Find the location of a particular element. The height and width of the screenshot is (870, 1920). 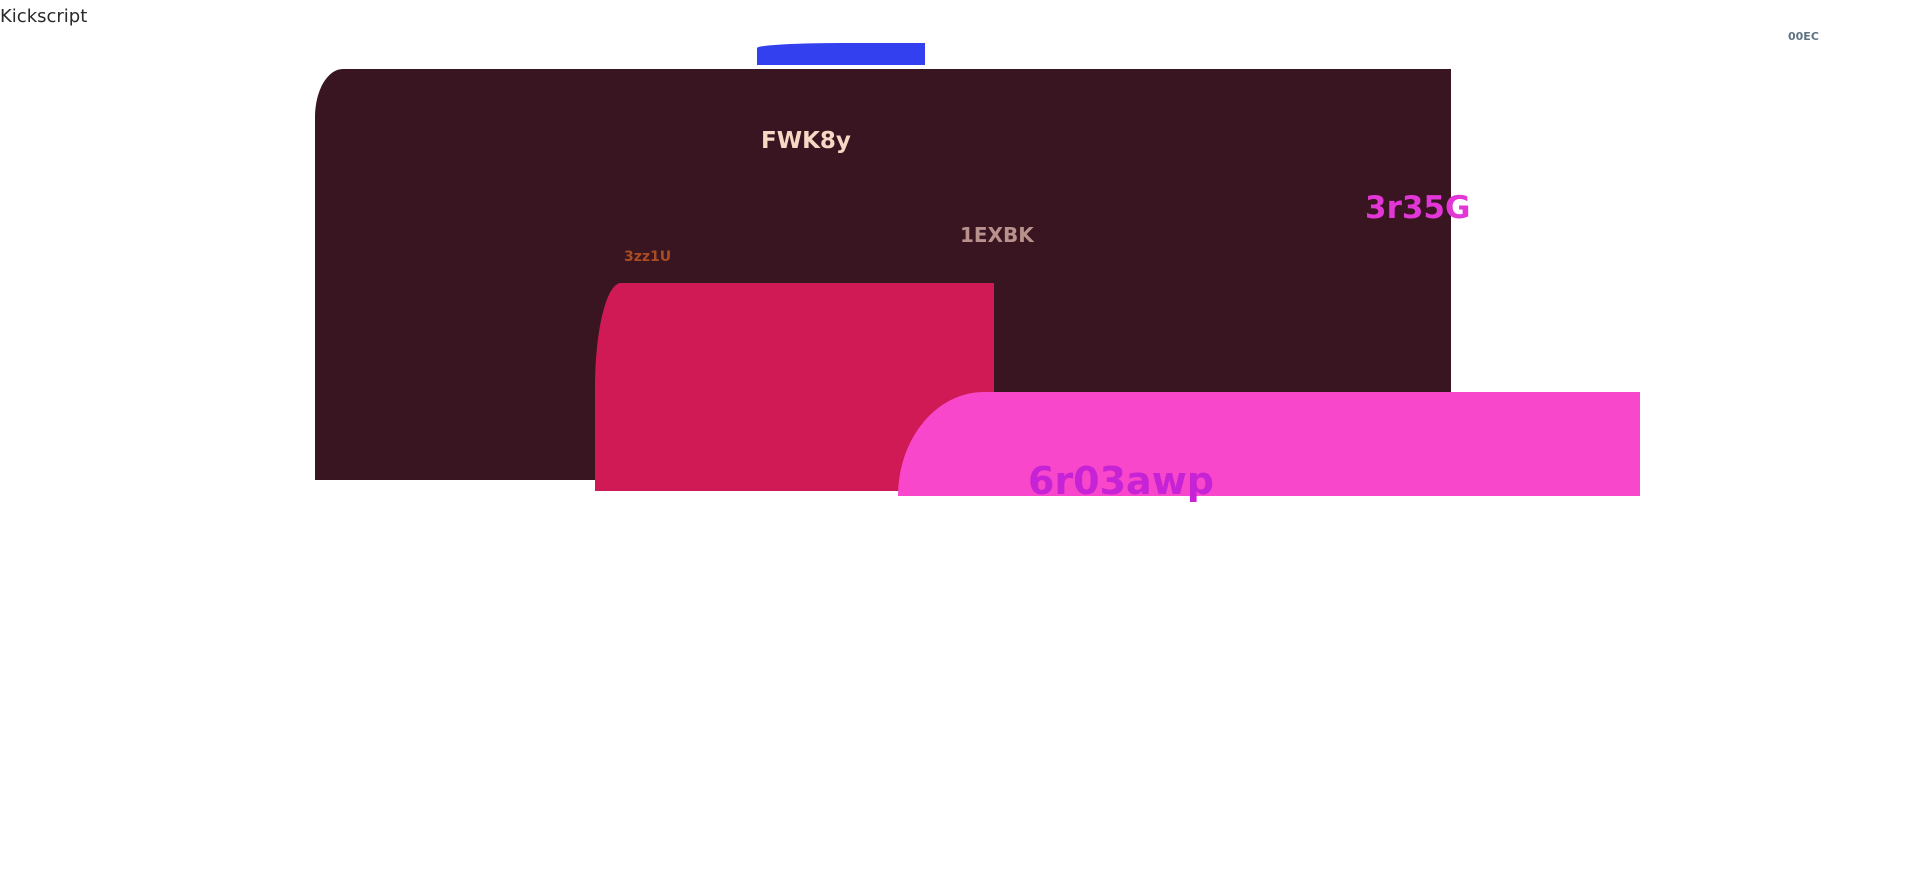

label-3zz1u: 3zz1U is located at coordinates (648, 257).